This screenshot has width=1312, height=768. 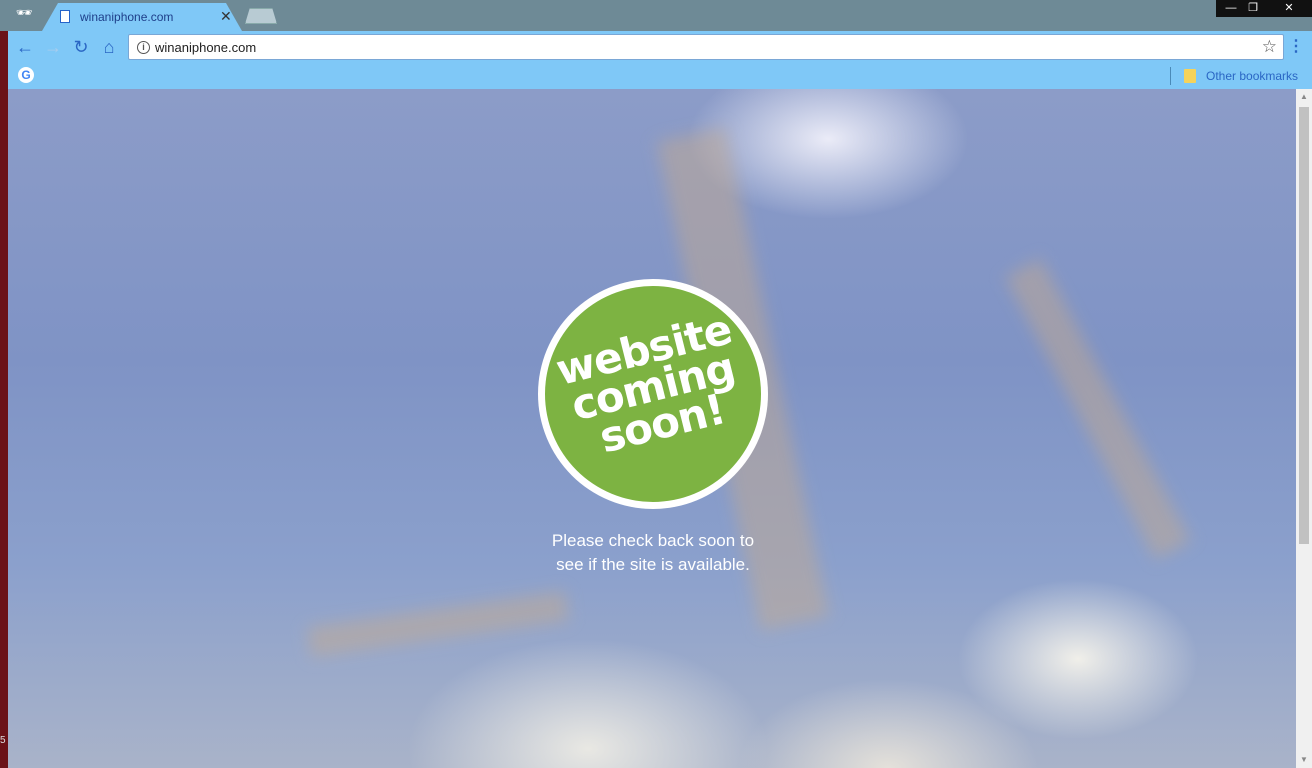 I want to click on new-tab-button, so click(x=261, y=16).